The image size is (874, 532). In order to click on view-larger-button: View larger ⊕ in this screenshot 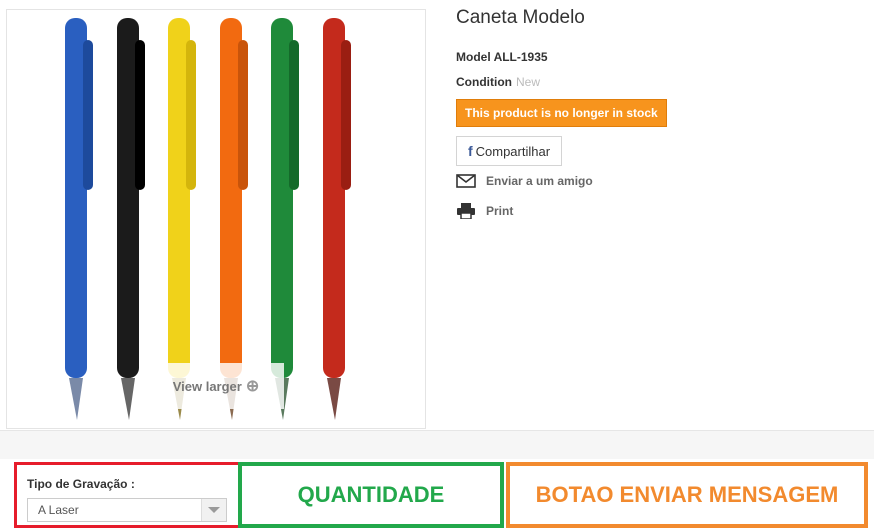, I will do `click(216, 386)`.